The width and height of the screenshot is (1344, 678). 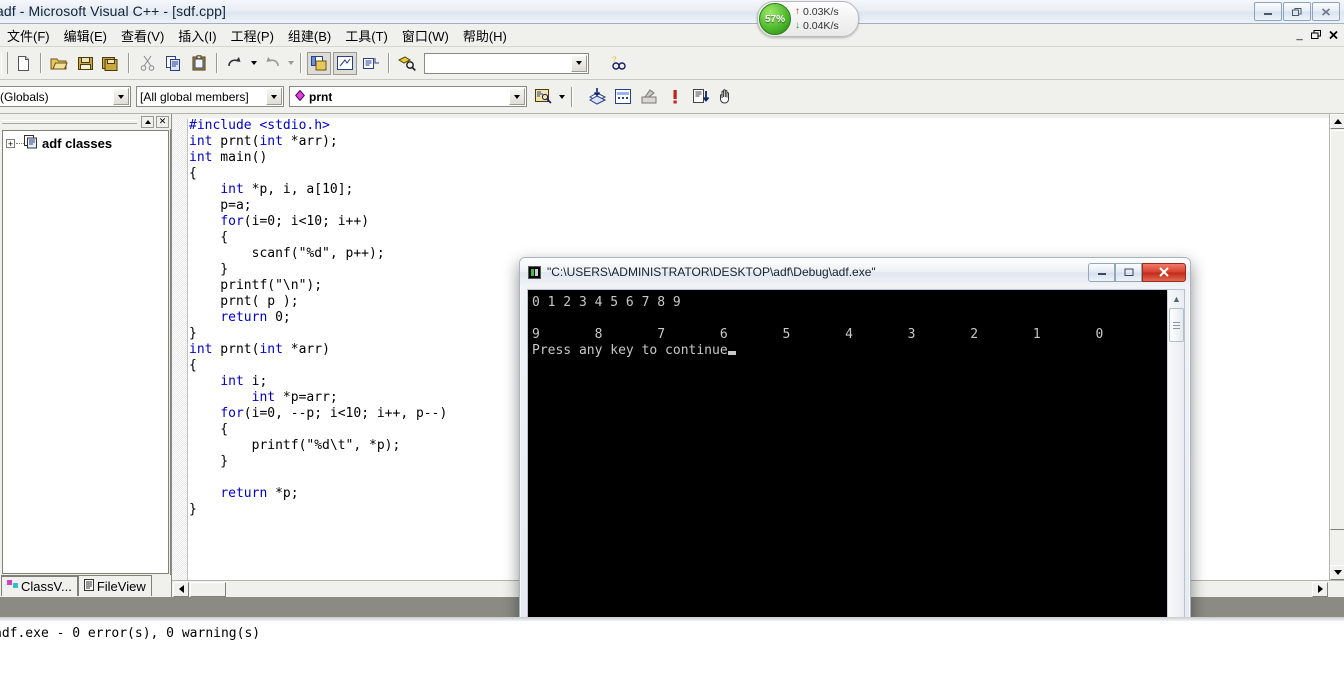 I want to click on member-scope-value: [All global members], so click(x=194, y=96).